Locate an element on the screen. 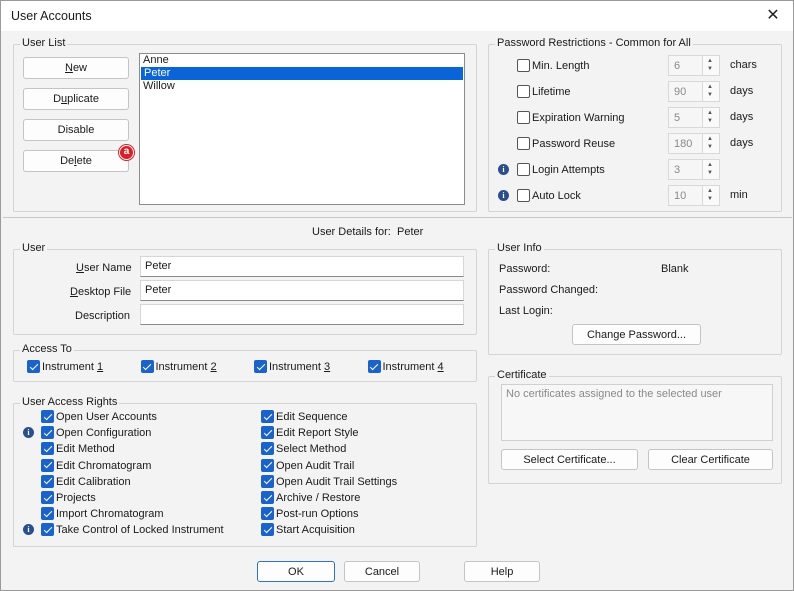  user-item-anne: Anne is located at coordinates (302, 60).